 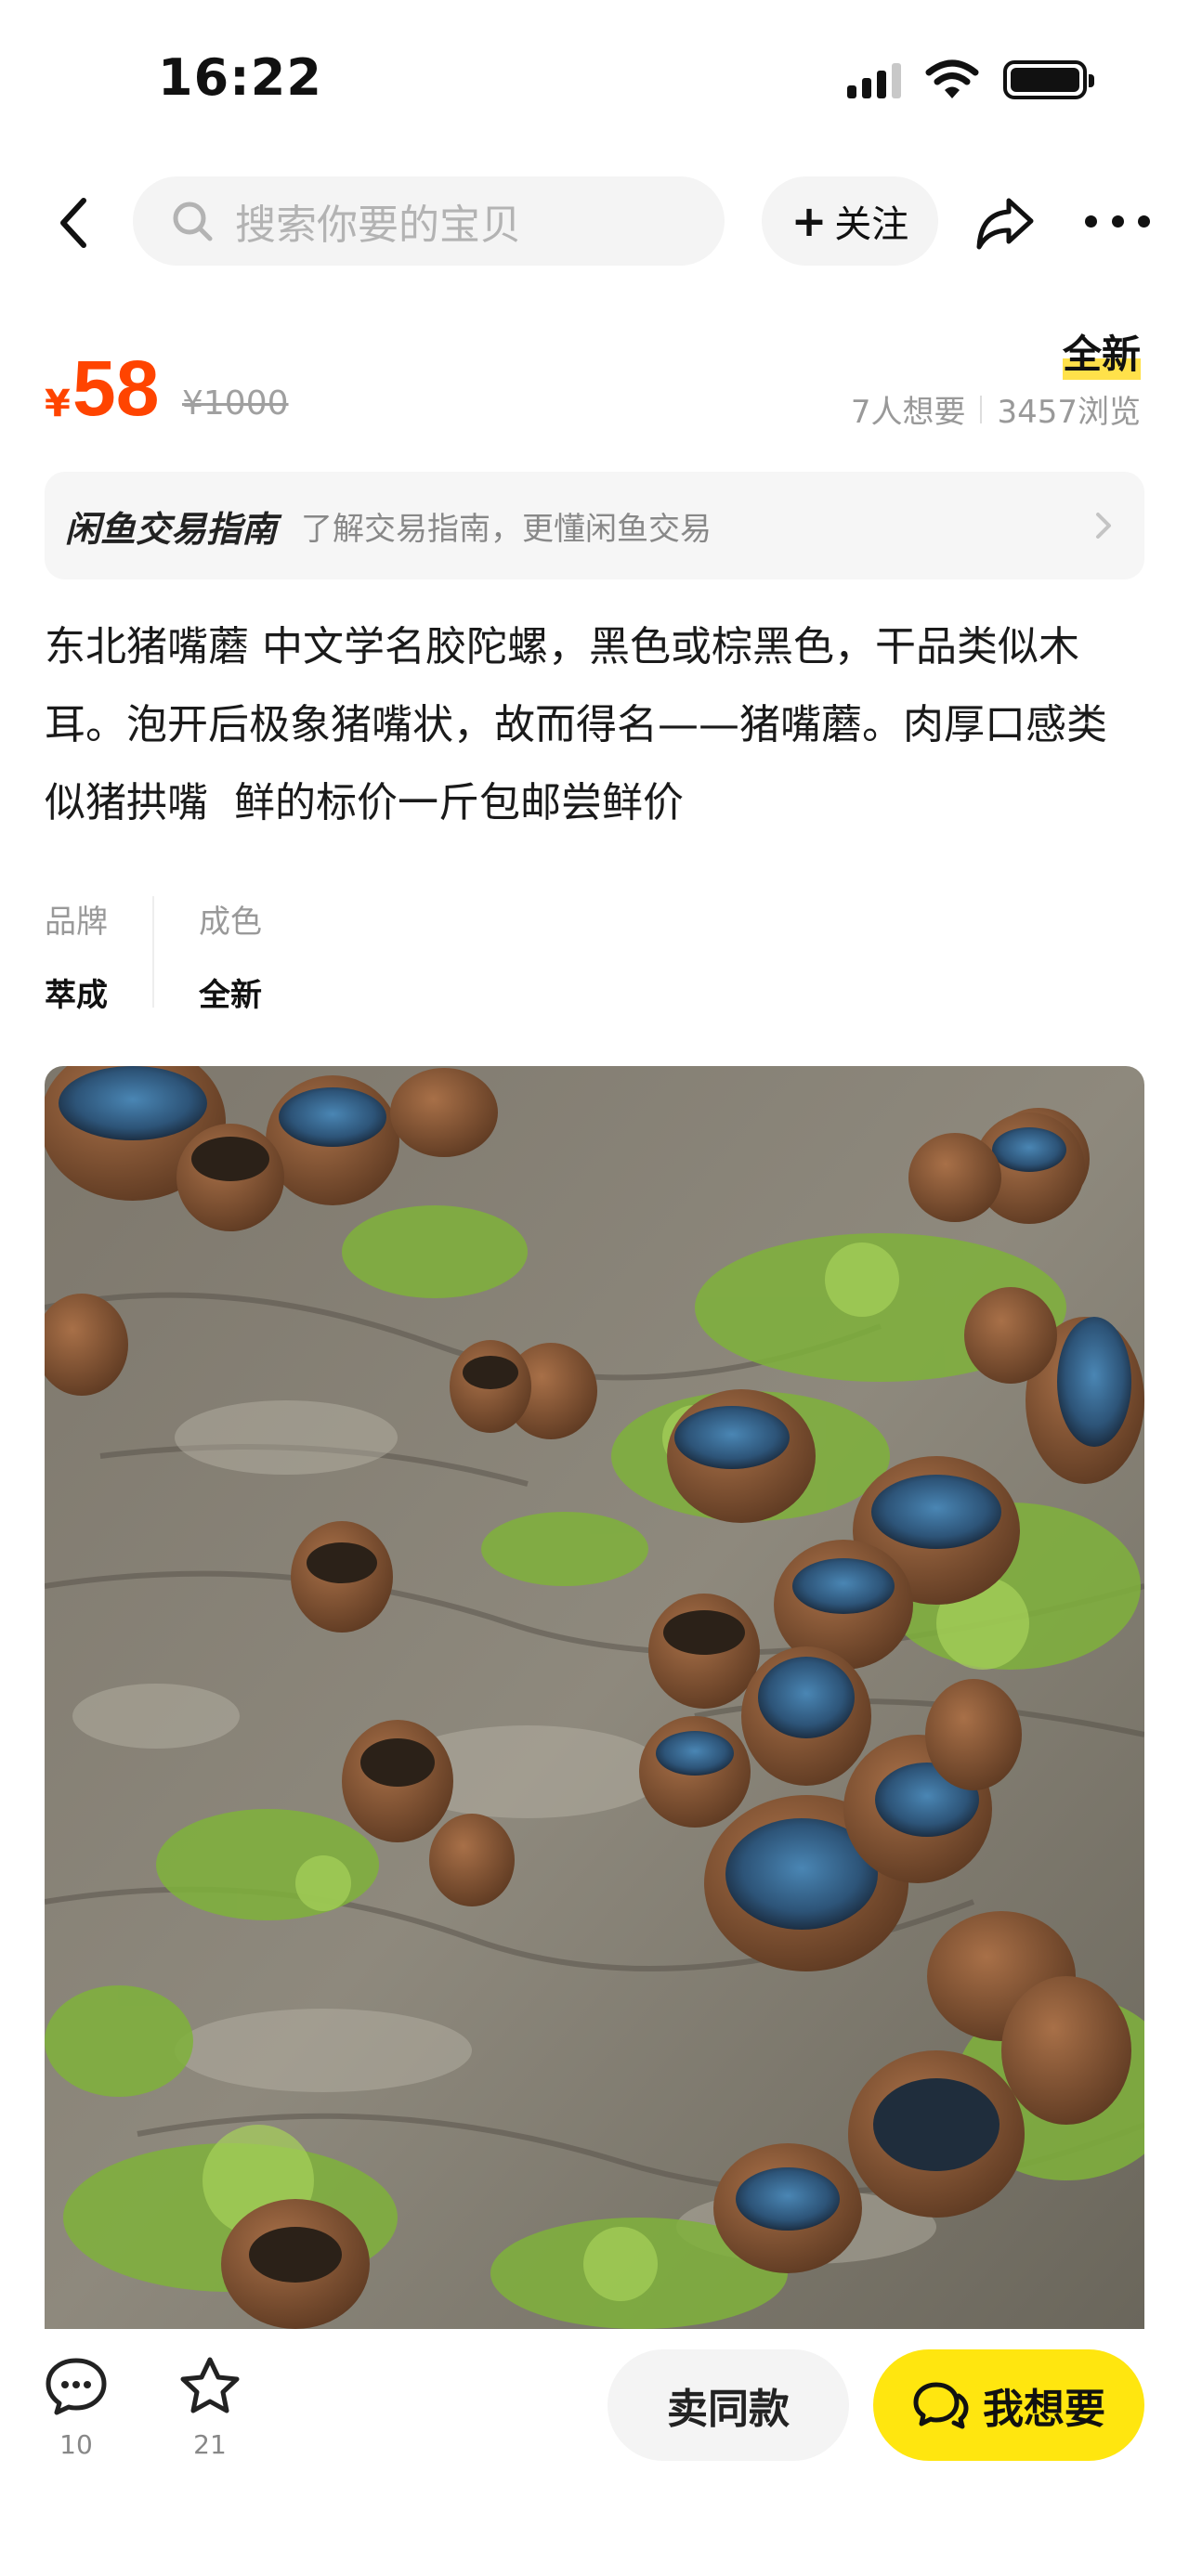 I want to click on bottom-action-bar: 10 21 卖同款 我想要, so click(x=594, y=2452).